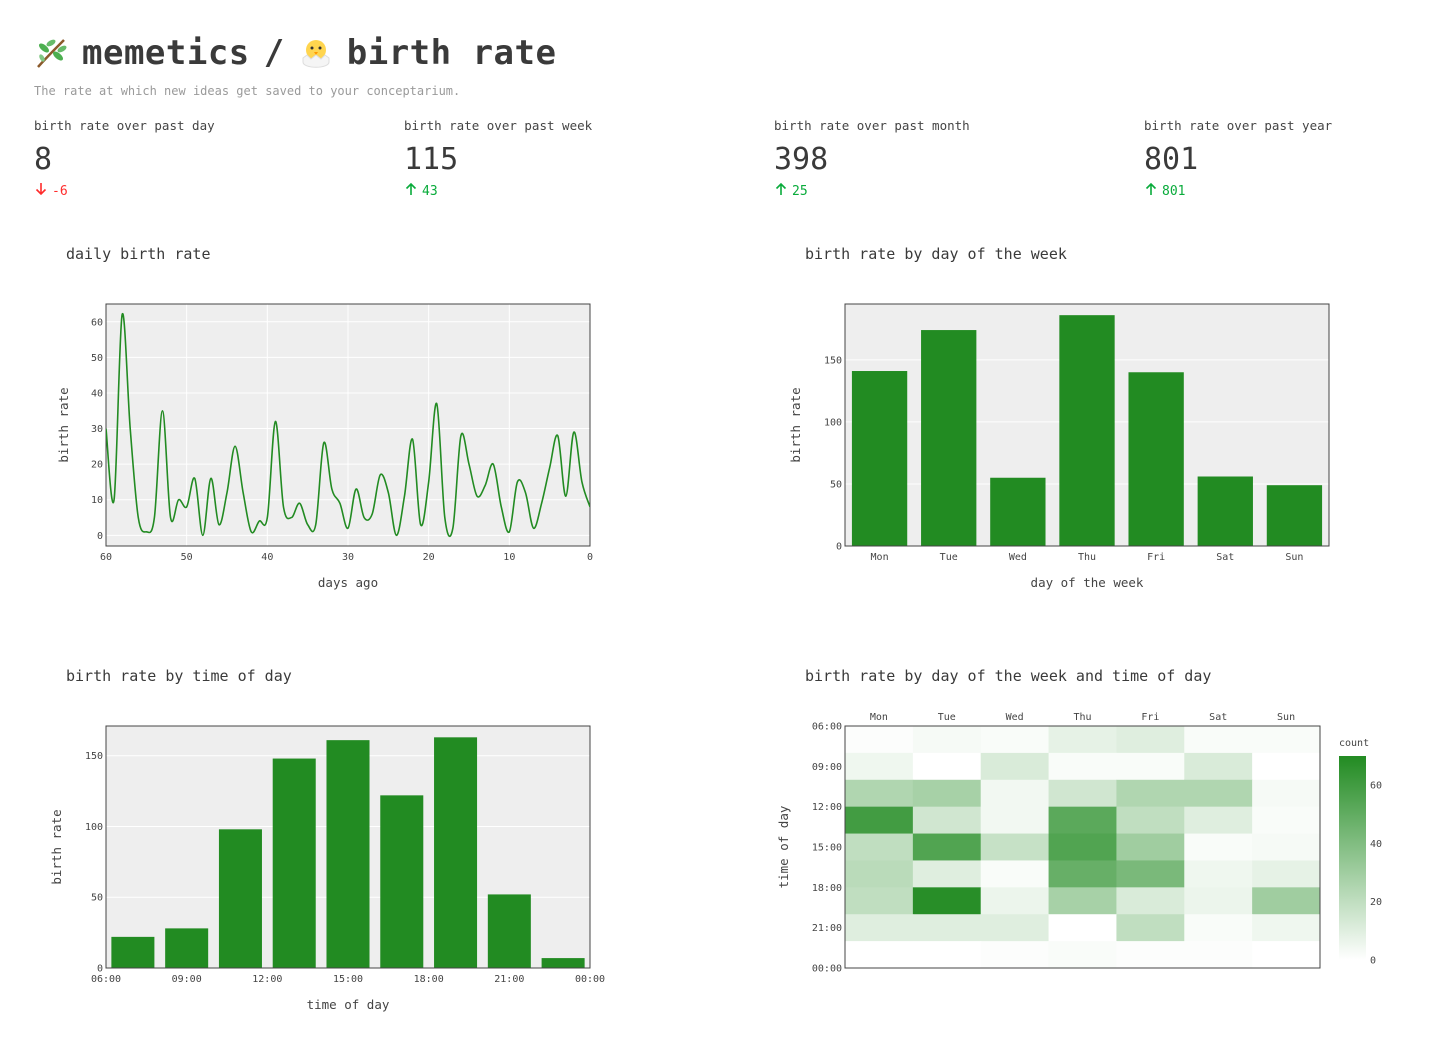 The height and width of the screenshot is (1040, 1431). I want to click on colorbar-tick-label: 60, so click(1376, 786).